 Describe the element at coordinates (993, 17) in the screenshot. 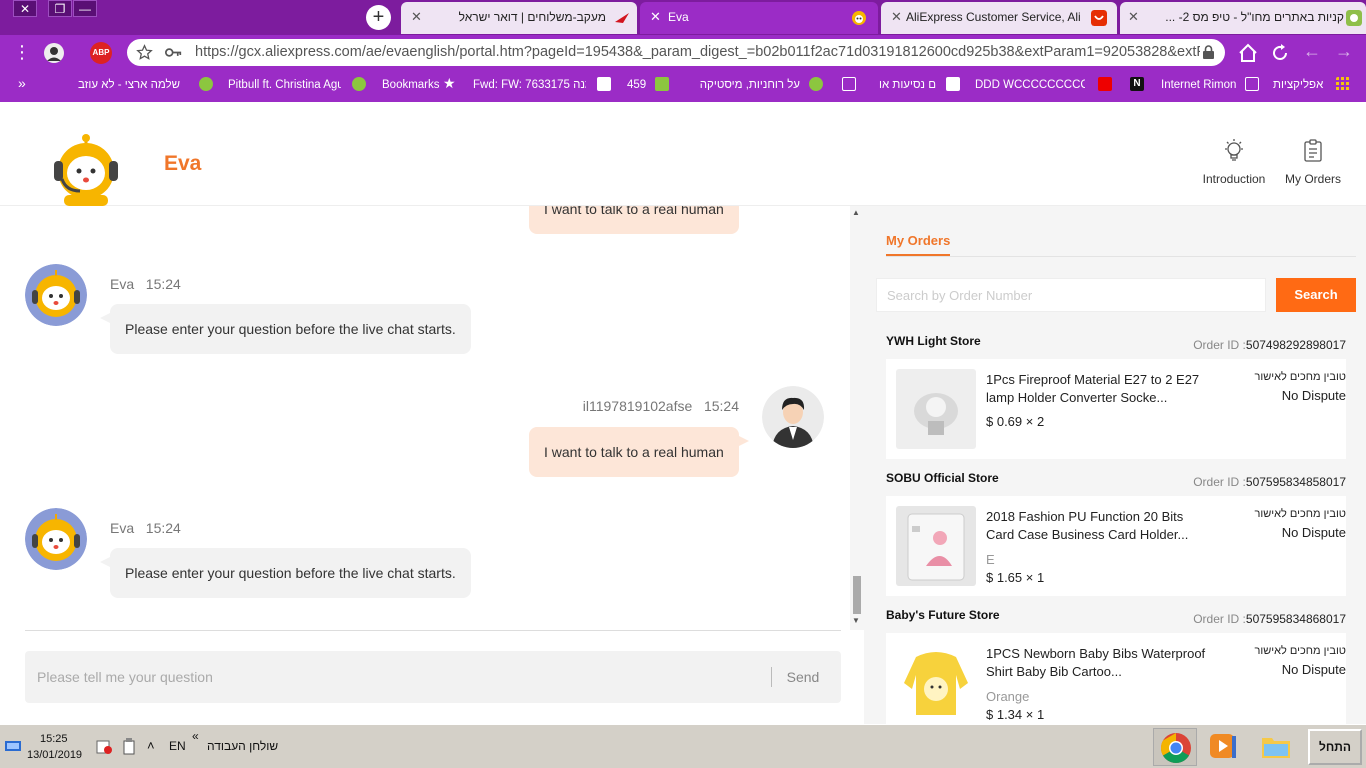

I see `tab-title: AliExpress Customer Service, AliExpress` at that location.